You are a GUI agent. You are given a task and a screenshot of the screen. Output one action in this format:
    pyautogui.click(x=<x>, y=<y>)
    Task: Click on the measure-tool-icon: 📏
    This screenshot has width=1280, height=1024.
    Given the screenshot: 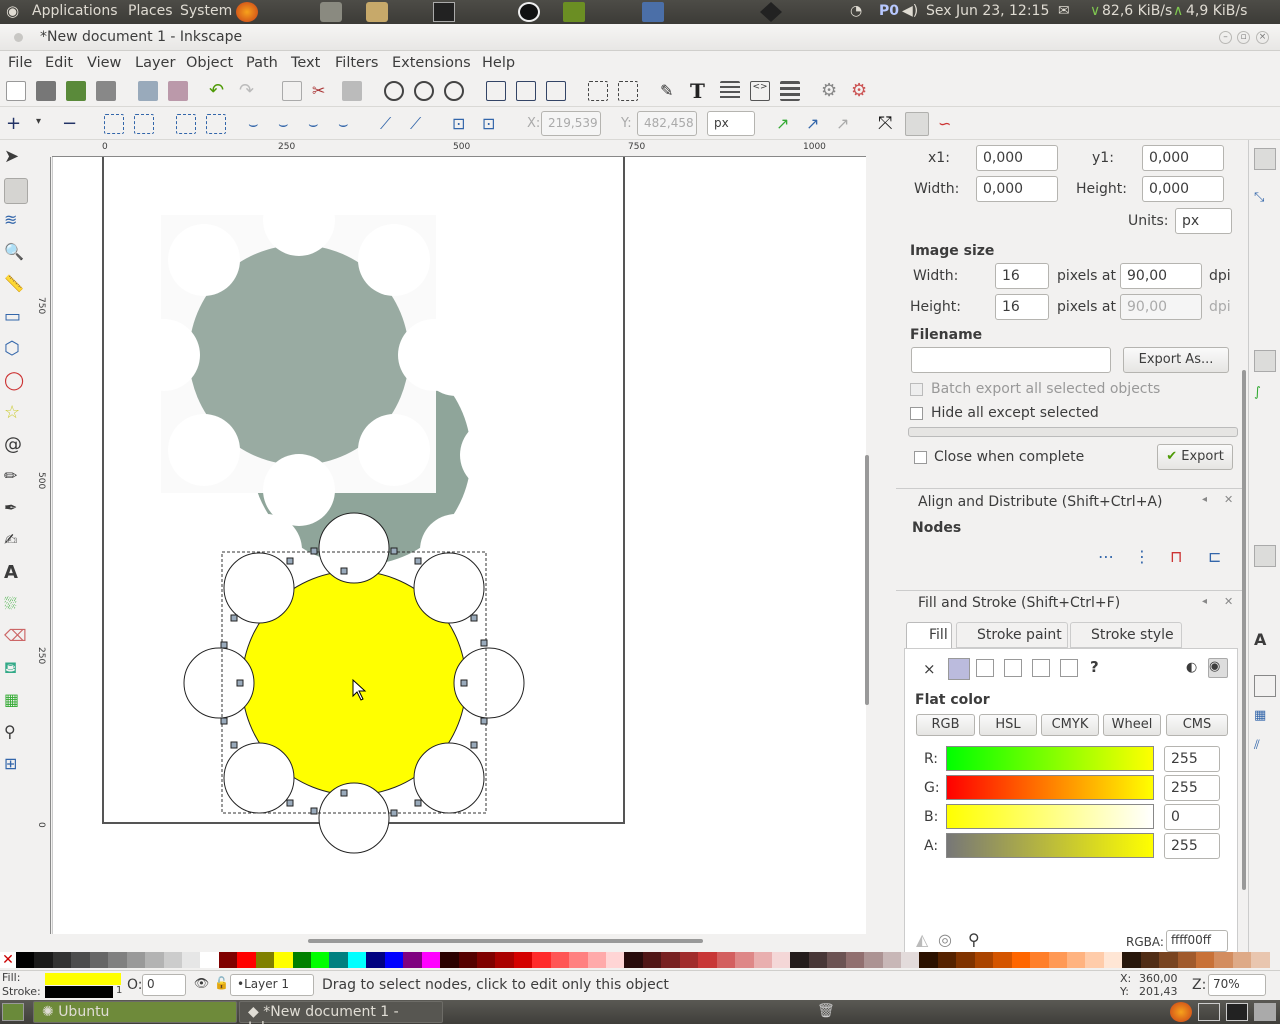 What is the action you would take?
    pyautogui.click(x=16, y=287)
    